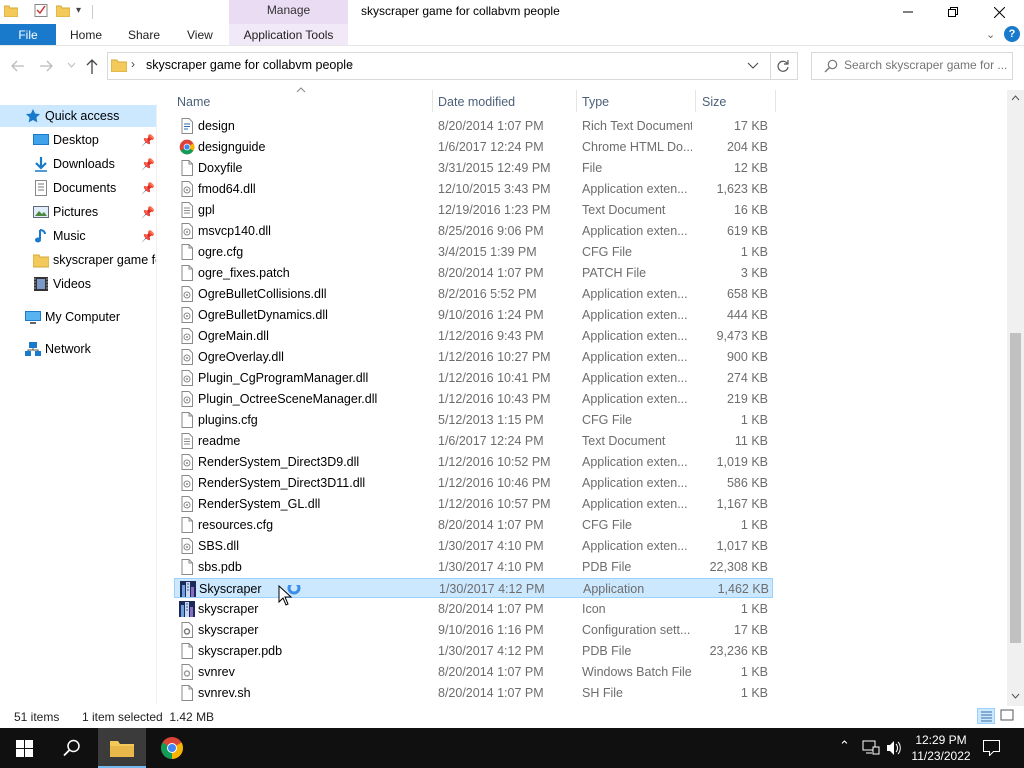 The width and height of the screenshot is (1024, 768). Describe the element at coordinates (743, 589) in the screenshot. I see `file-size: 1,462 KB` at that location.